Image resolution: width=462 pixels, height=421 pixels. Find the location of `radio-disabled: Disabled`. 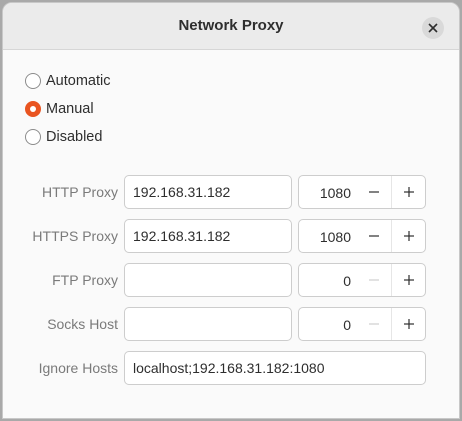

radio-disabled: Disabled is located at coordinates (63, 137).